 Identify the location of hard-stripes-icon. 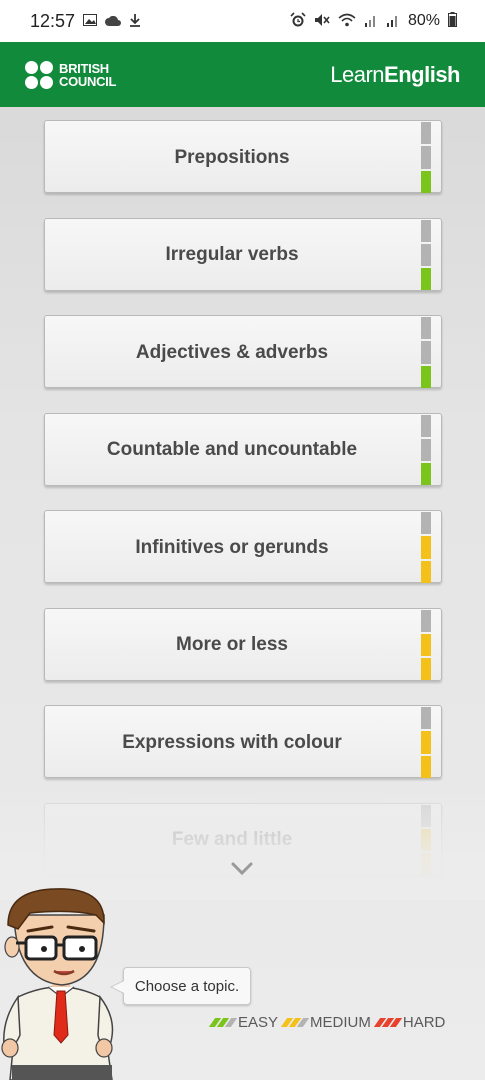
(388, 1022).